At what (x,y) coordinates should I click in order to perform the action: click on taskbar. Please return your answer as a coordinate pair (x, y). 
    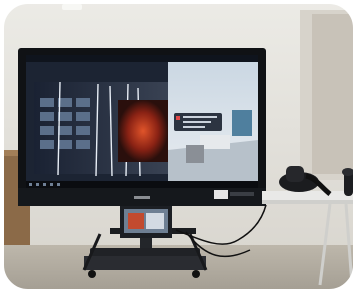
    Looking at the image, I should click on (142, 184).